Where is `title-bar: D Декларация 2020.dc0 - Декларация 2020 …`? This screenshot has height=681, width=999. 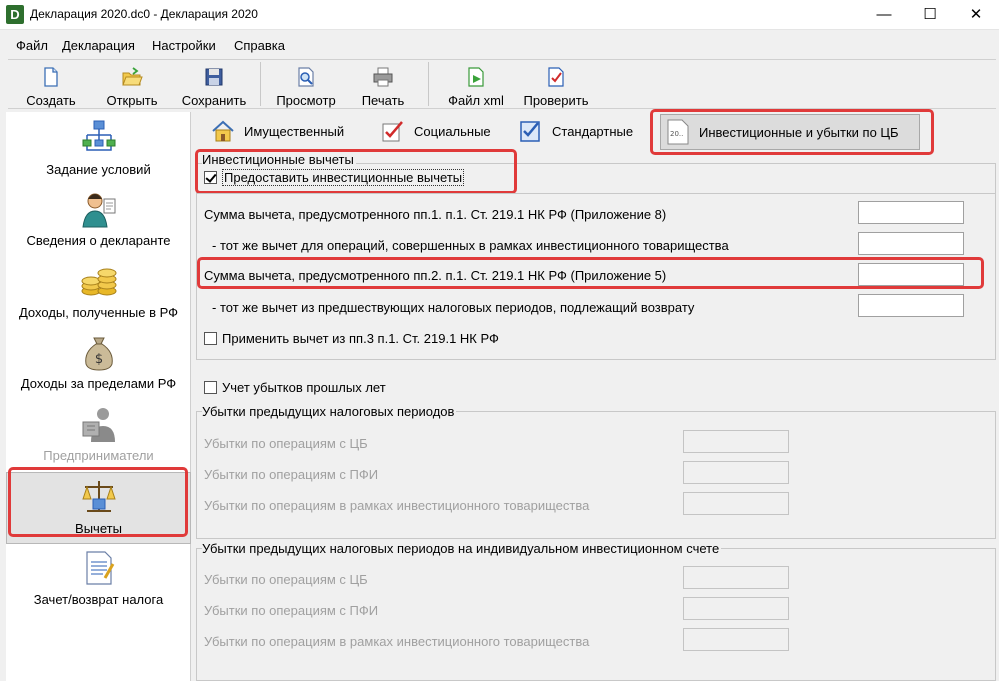 title-bar: D Декларация 2020.dc0 - Декларация 2020 … is located at coordinates (499, 15).